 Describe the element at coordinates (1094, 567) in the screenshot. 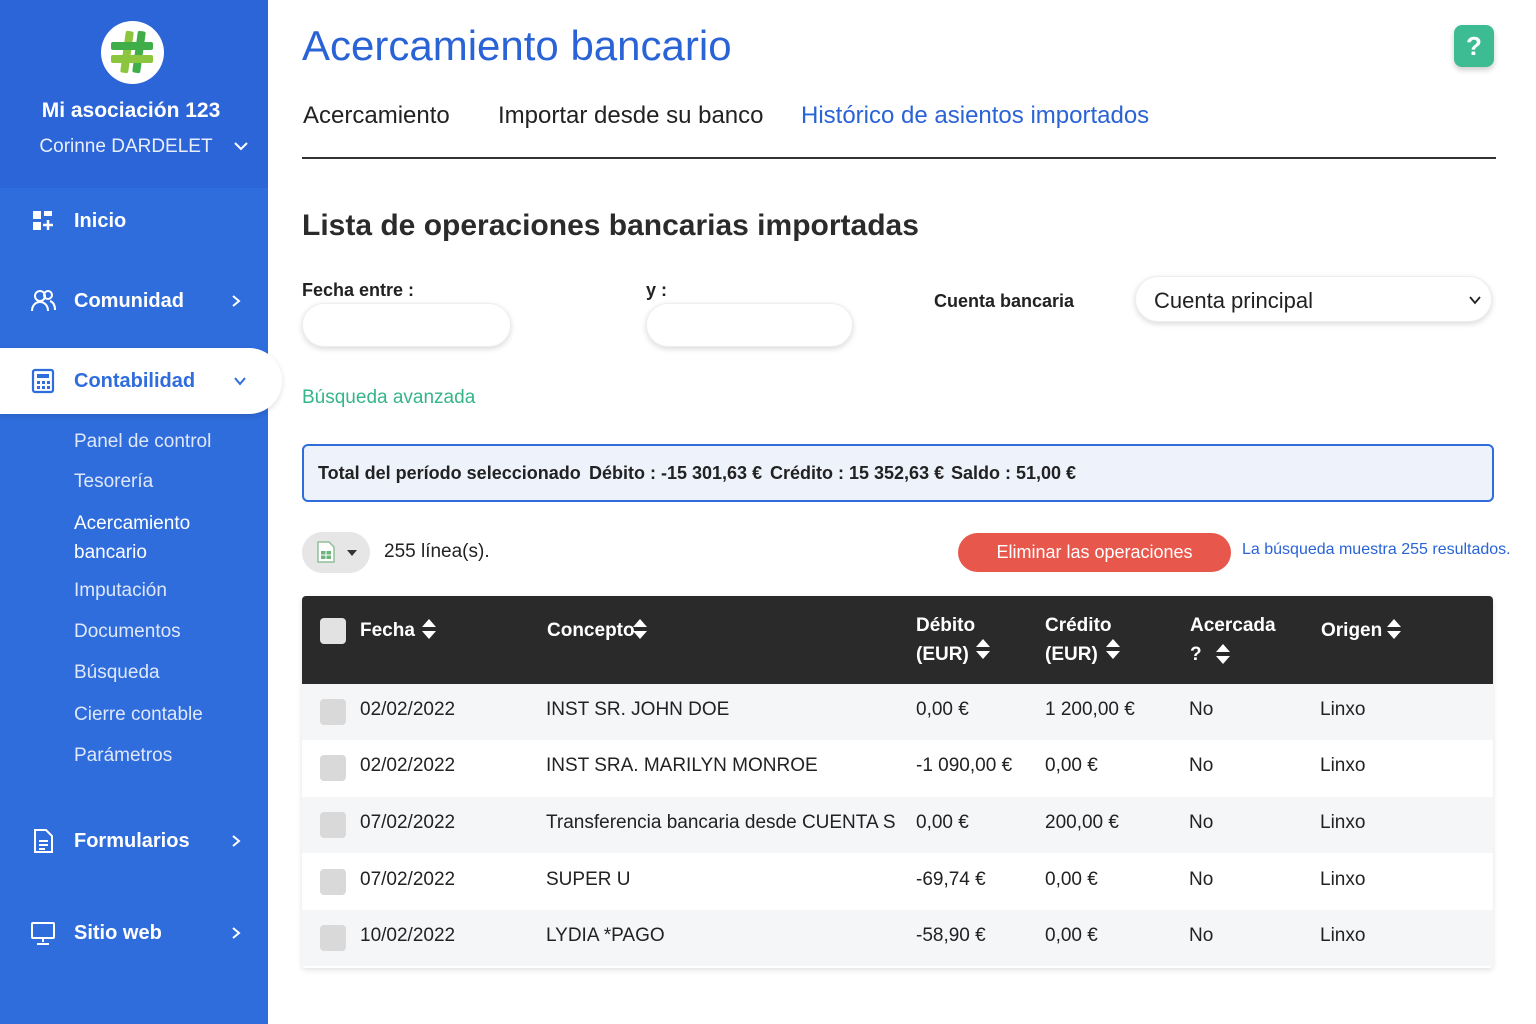

I see `delete-marked-button: Eliminar las operaciones marcadas` at that location.